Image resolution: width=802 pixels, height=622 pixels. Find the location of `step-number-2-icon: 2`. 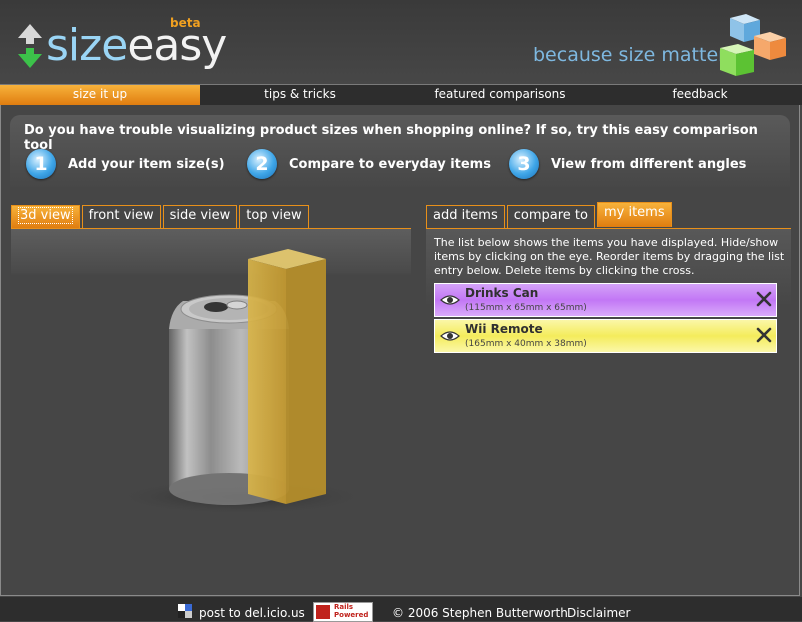

step-number-2-icon: 2 is located at coordinates (262, 164).